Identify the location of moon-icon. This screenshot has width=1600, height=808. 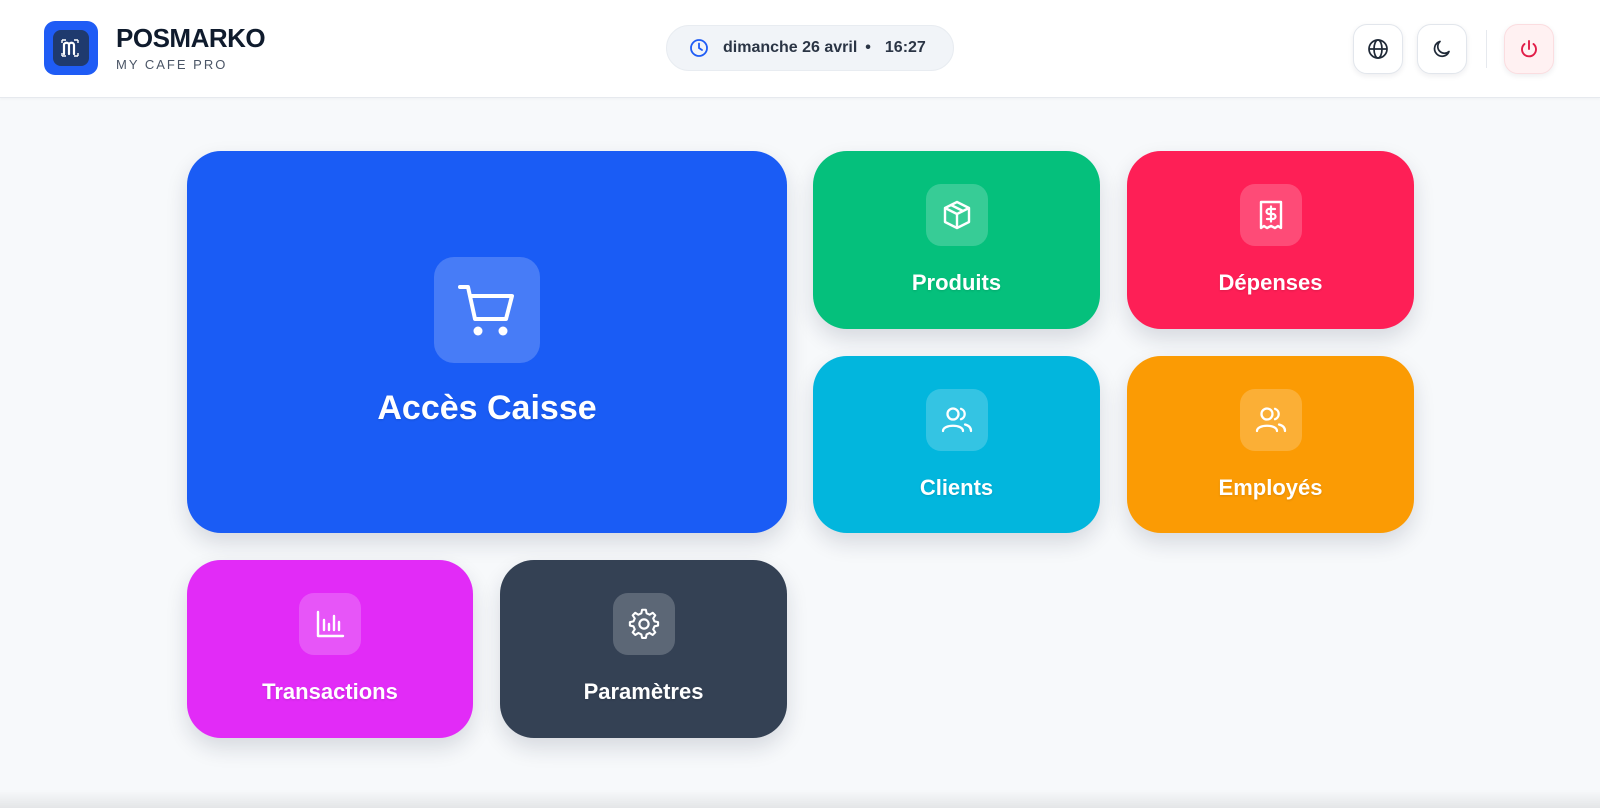
(1442, 49).